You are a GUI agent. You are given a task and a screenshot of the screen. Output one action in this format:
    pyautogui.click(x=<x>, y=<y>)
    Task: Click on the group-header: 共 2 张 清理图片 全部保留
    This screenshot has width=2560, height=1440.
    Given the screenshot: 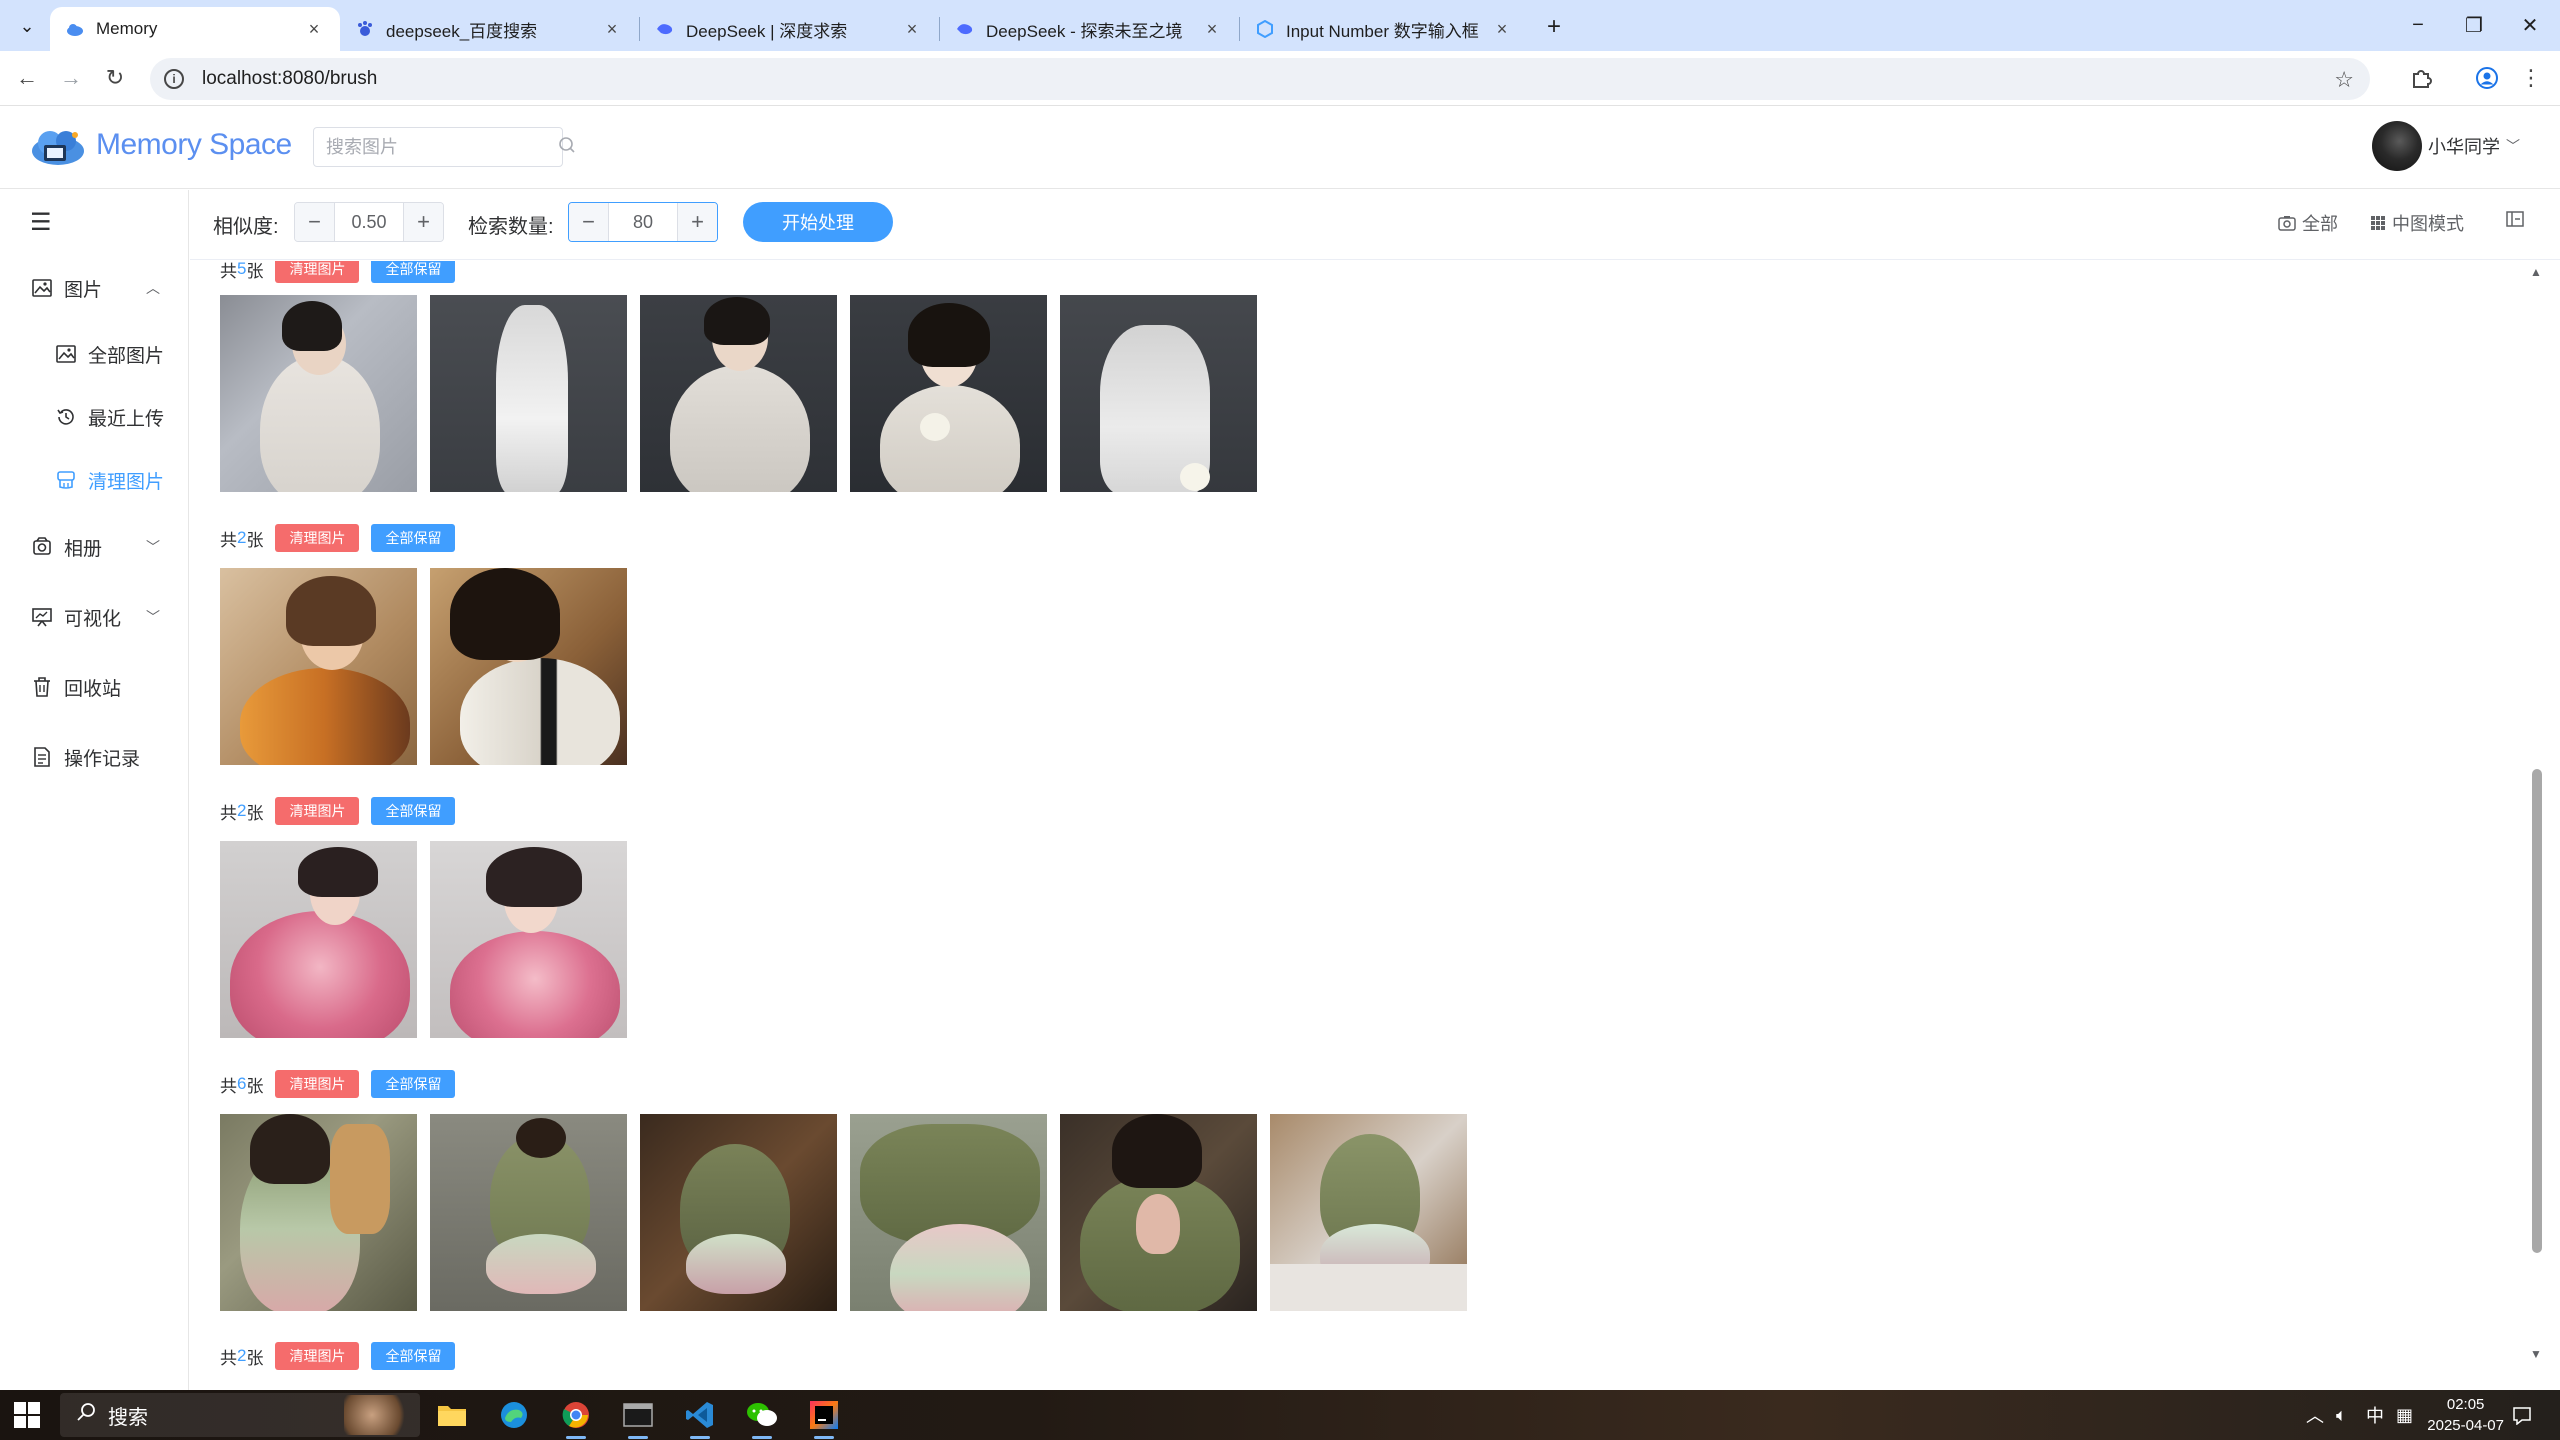 What is the action you would take?
    pyautogui.click(x=338, y=1356)
    